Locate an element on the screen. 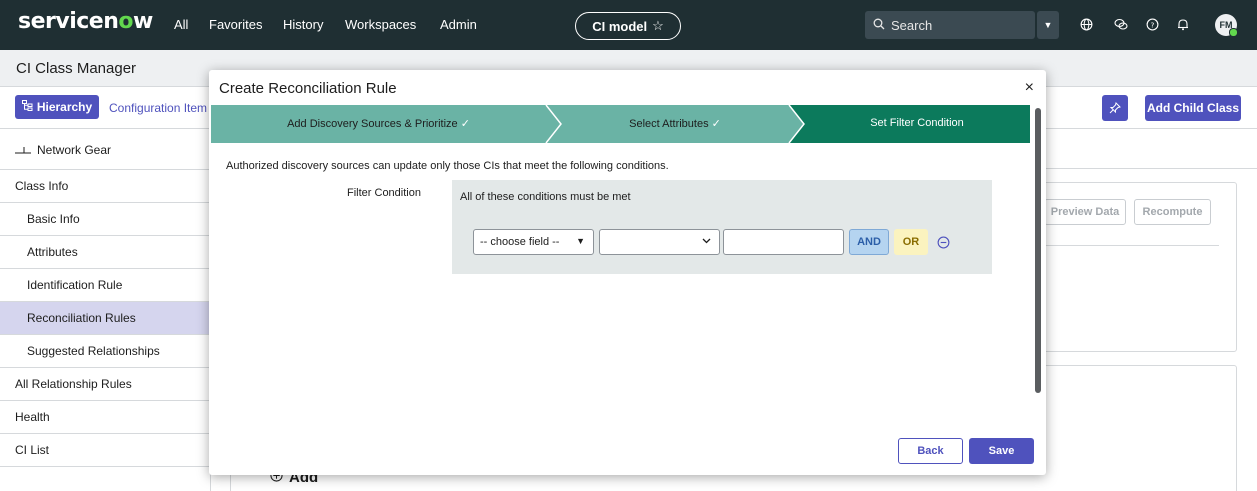 This screenshot has height=491, width=1257. notification-bell-icon is located at coordinates (1183, 24).